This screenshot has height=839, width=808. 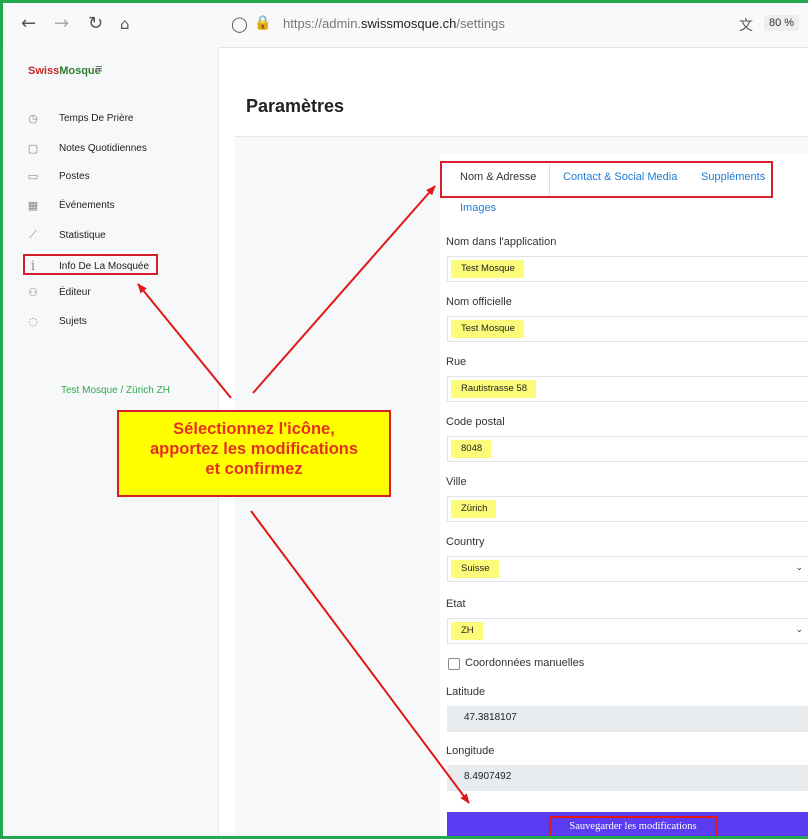 I want to click on arrow-to-save, so click(x=360, y=657).